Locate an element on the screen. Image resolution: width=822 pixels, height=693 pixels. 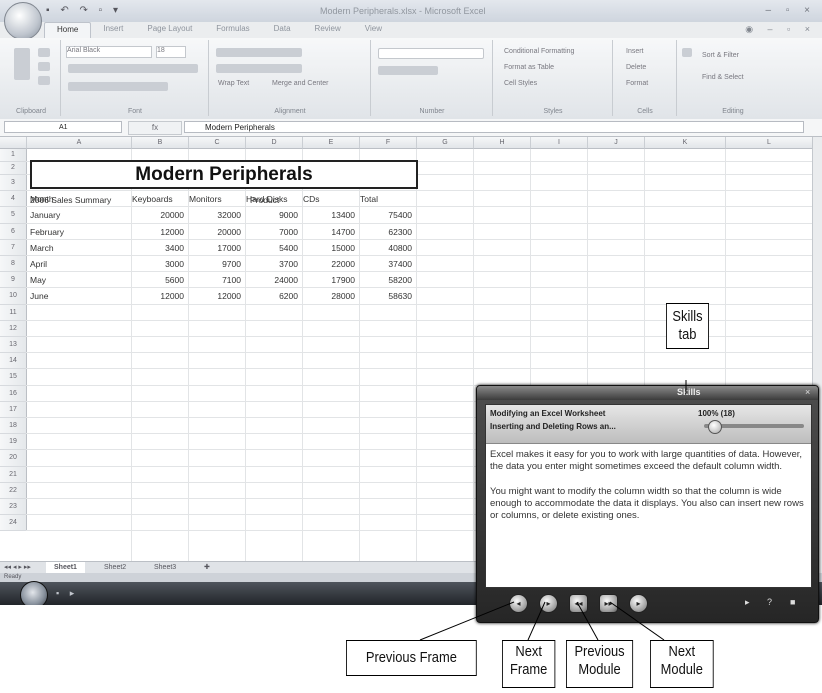
sheet-tab-sheet2: Sheet2 is located at coordinates (115, 567).